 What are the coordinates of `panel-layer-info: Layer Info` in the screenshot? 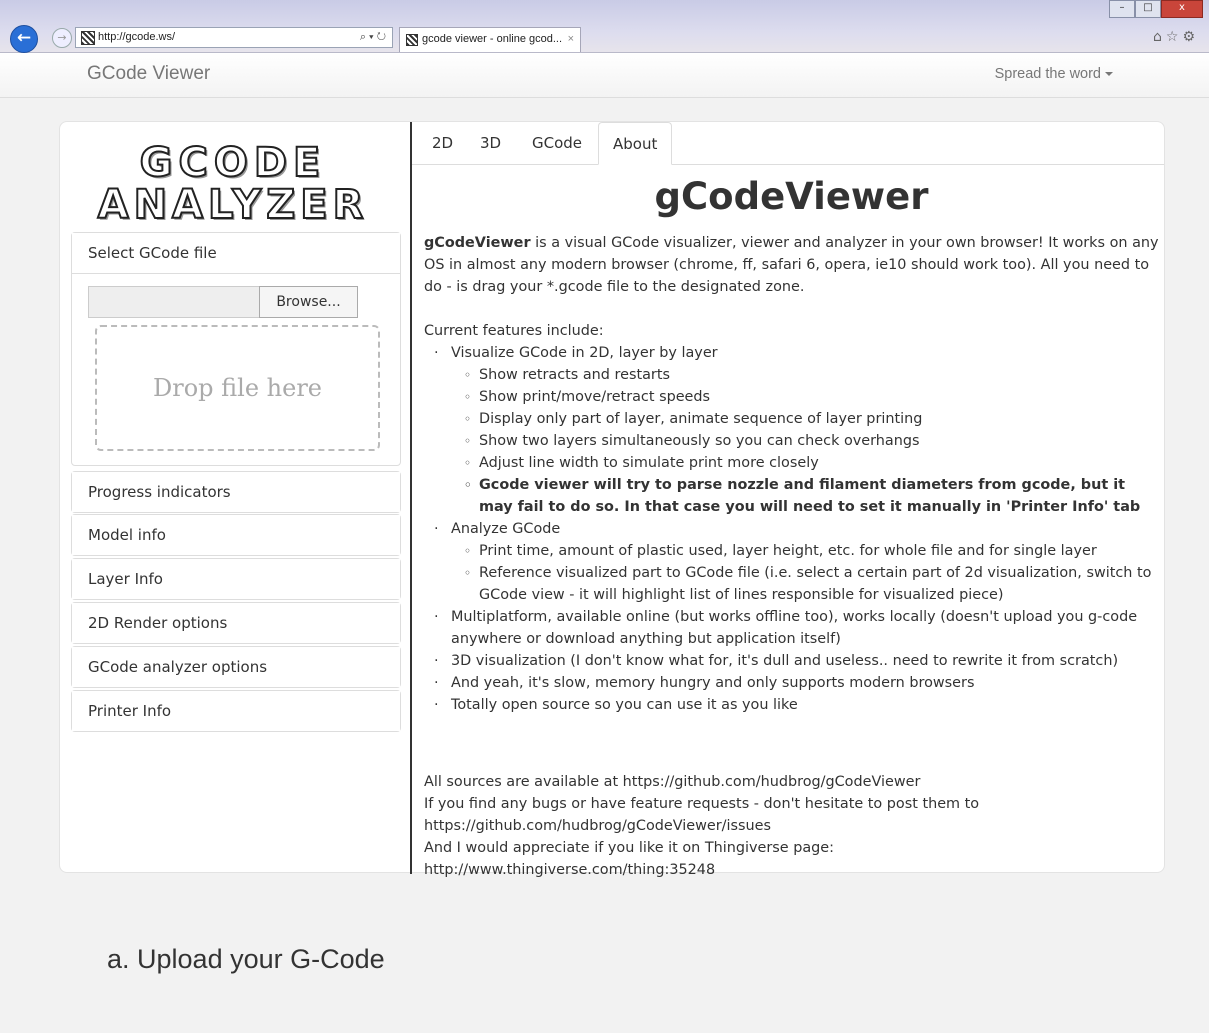 It's located at (236, 579).